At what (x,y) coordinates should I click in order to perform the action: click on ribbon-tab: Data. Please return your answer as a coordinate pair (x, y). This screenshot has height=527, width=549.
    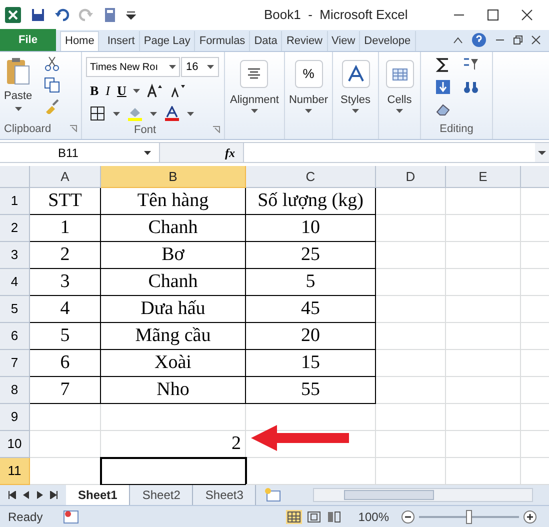
    Looking at the image, I should click on (266, 41).